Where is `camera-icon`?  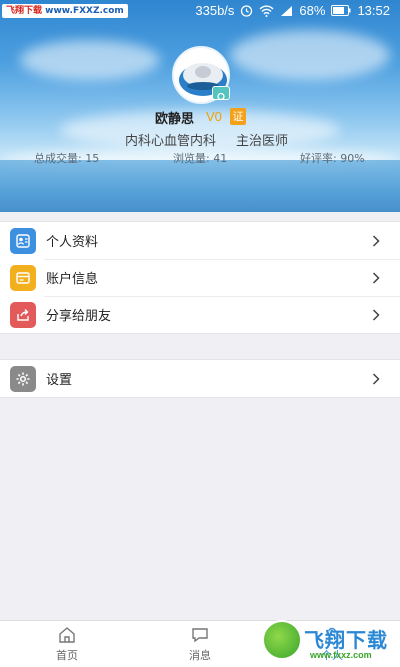
camera-icon is located at coordinates (221, 93).